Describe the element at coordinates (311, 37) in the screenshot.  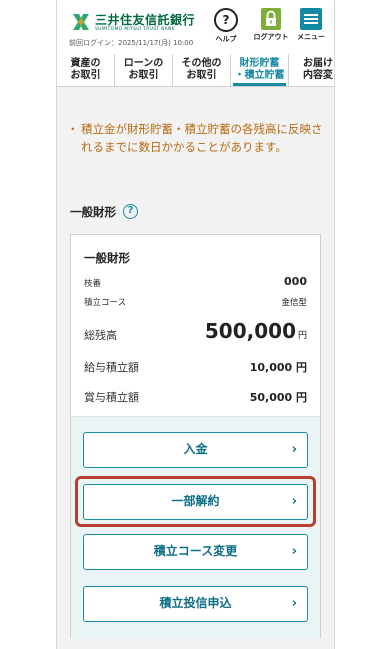
I see `menu-label: メニュー` at that location.